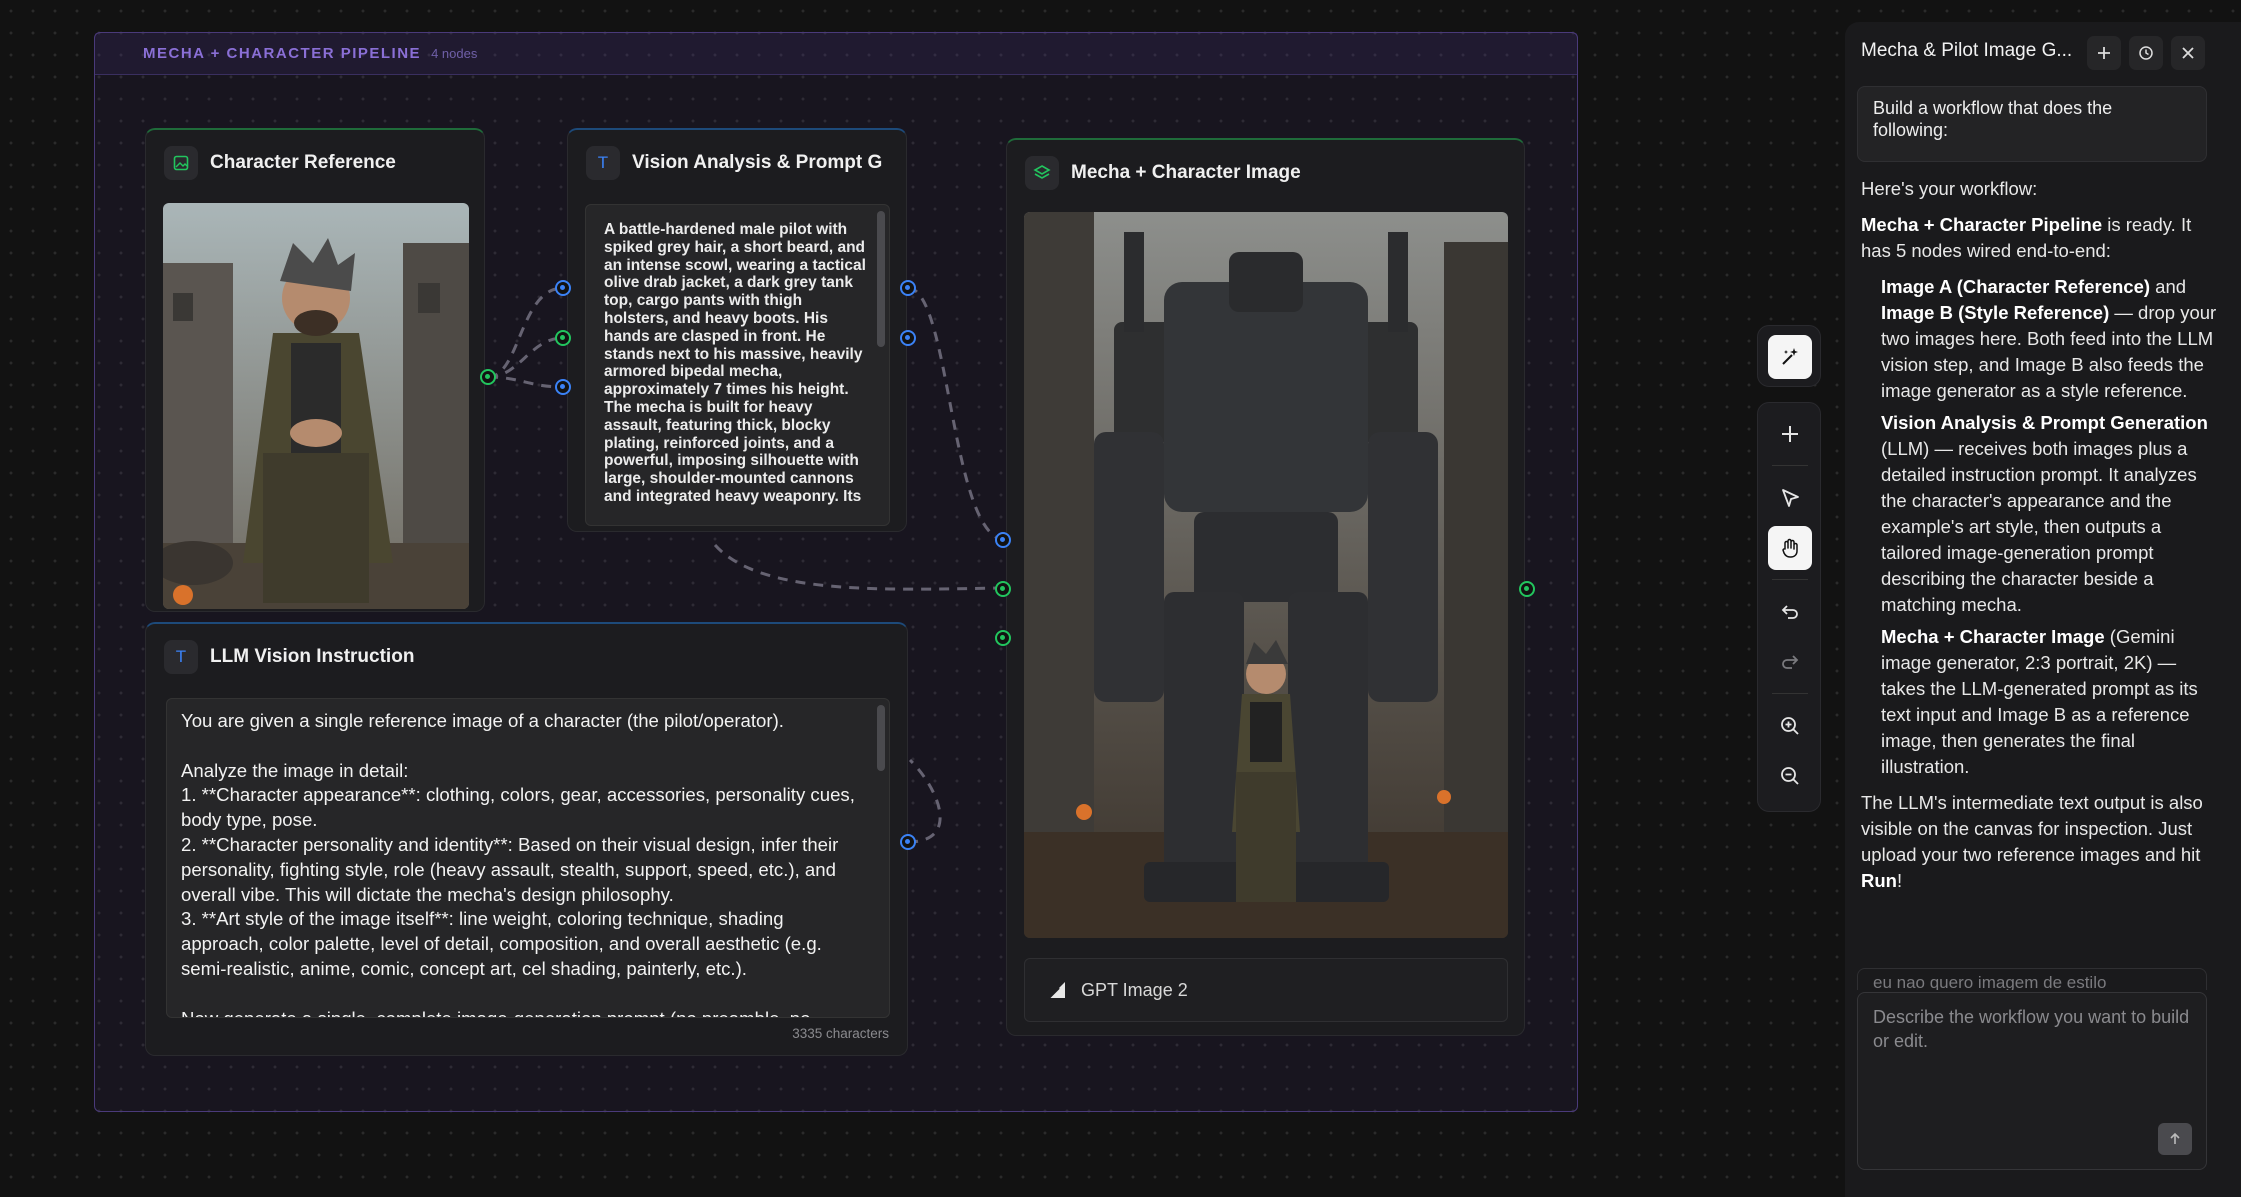 This screenshot has width=2241, height=1197. Describe the element at coordinates (1042, 173) in the screenshot. I see `layers-icon` at that location.